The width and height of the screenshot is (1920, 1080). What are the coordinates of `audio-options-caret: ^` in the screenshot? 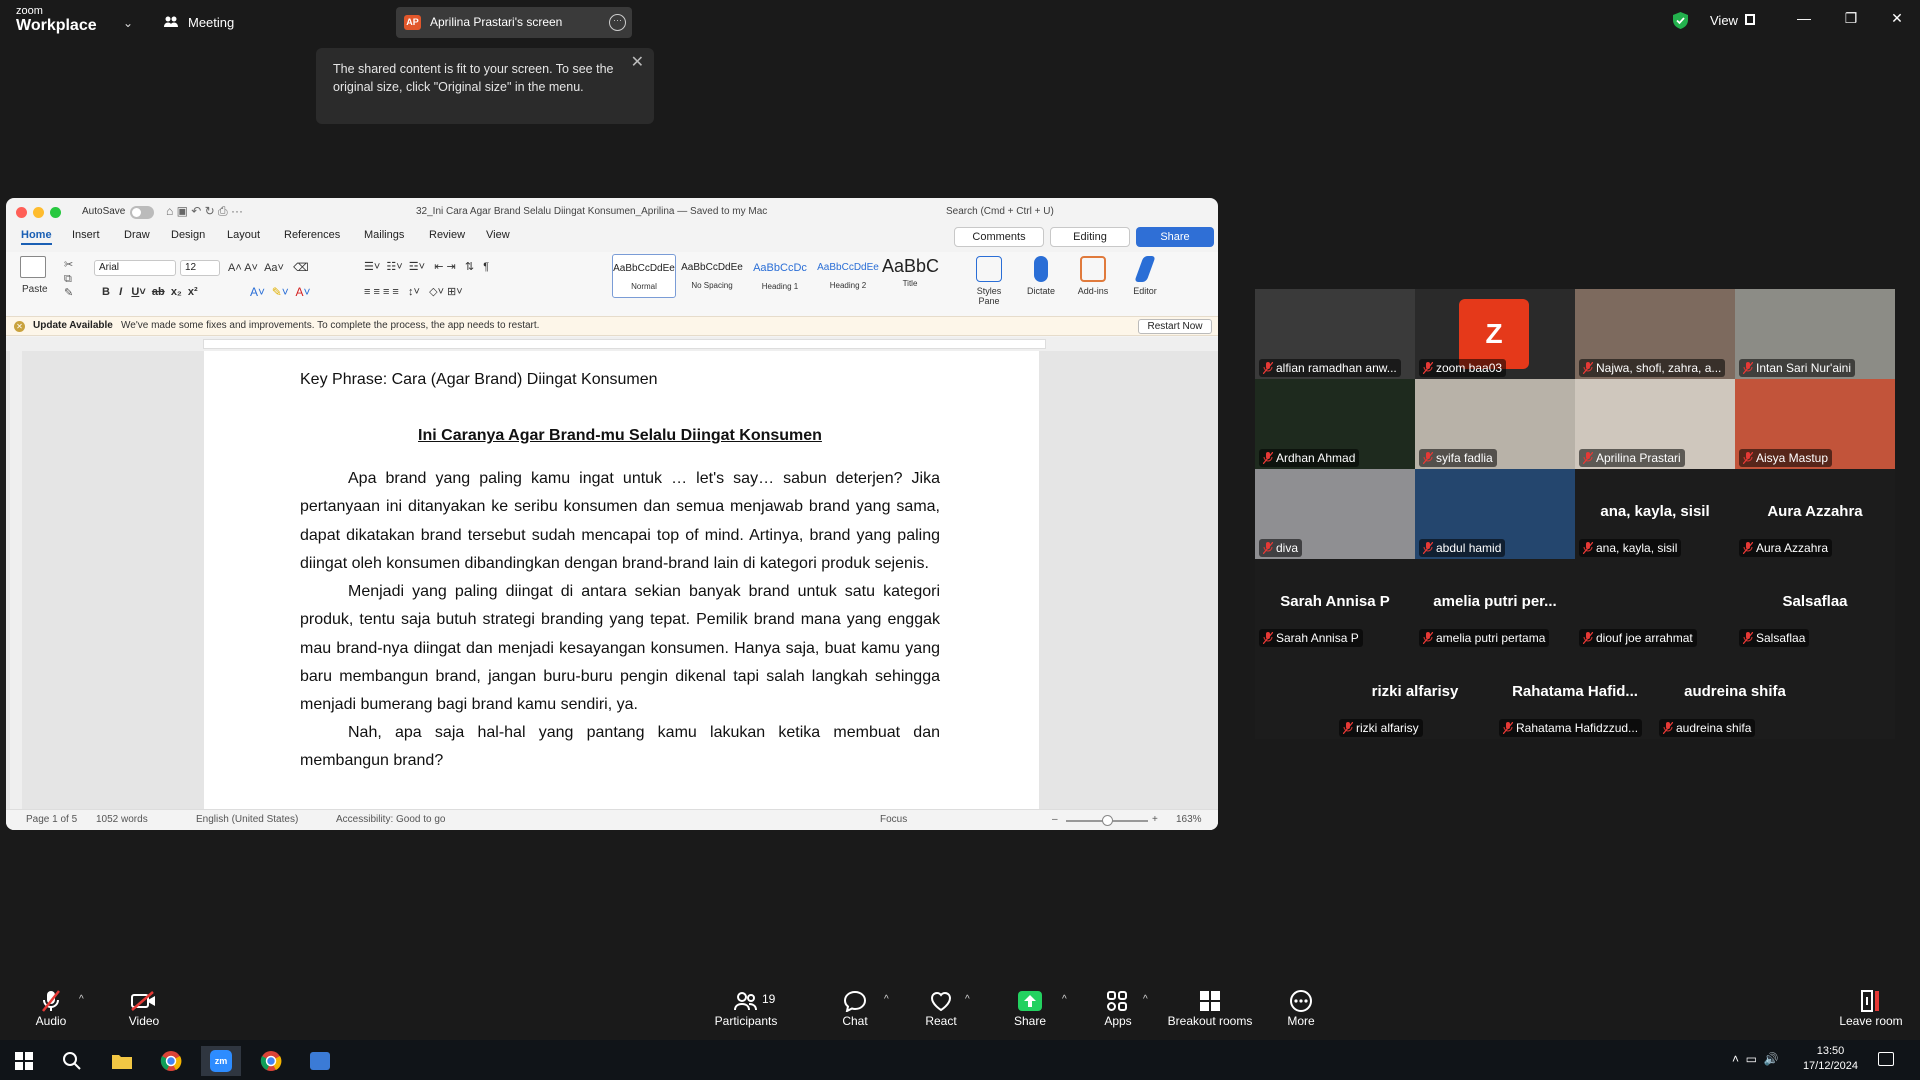 It's located at (81, 999).